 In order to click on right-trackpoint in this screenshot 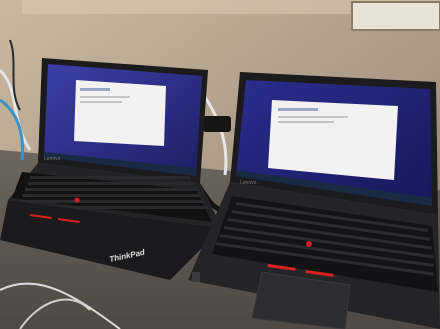, I will do `click(309, 244)`.